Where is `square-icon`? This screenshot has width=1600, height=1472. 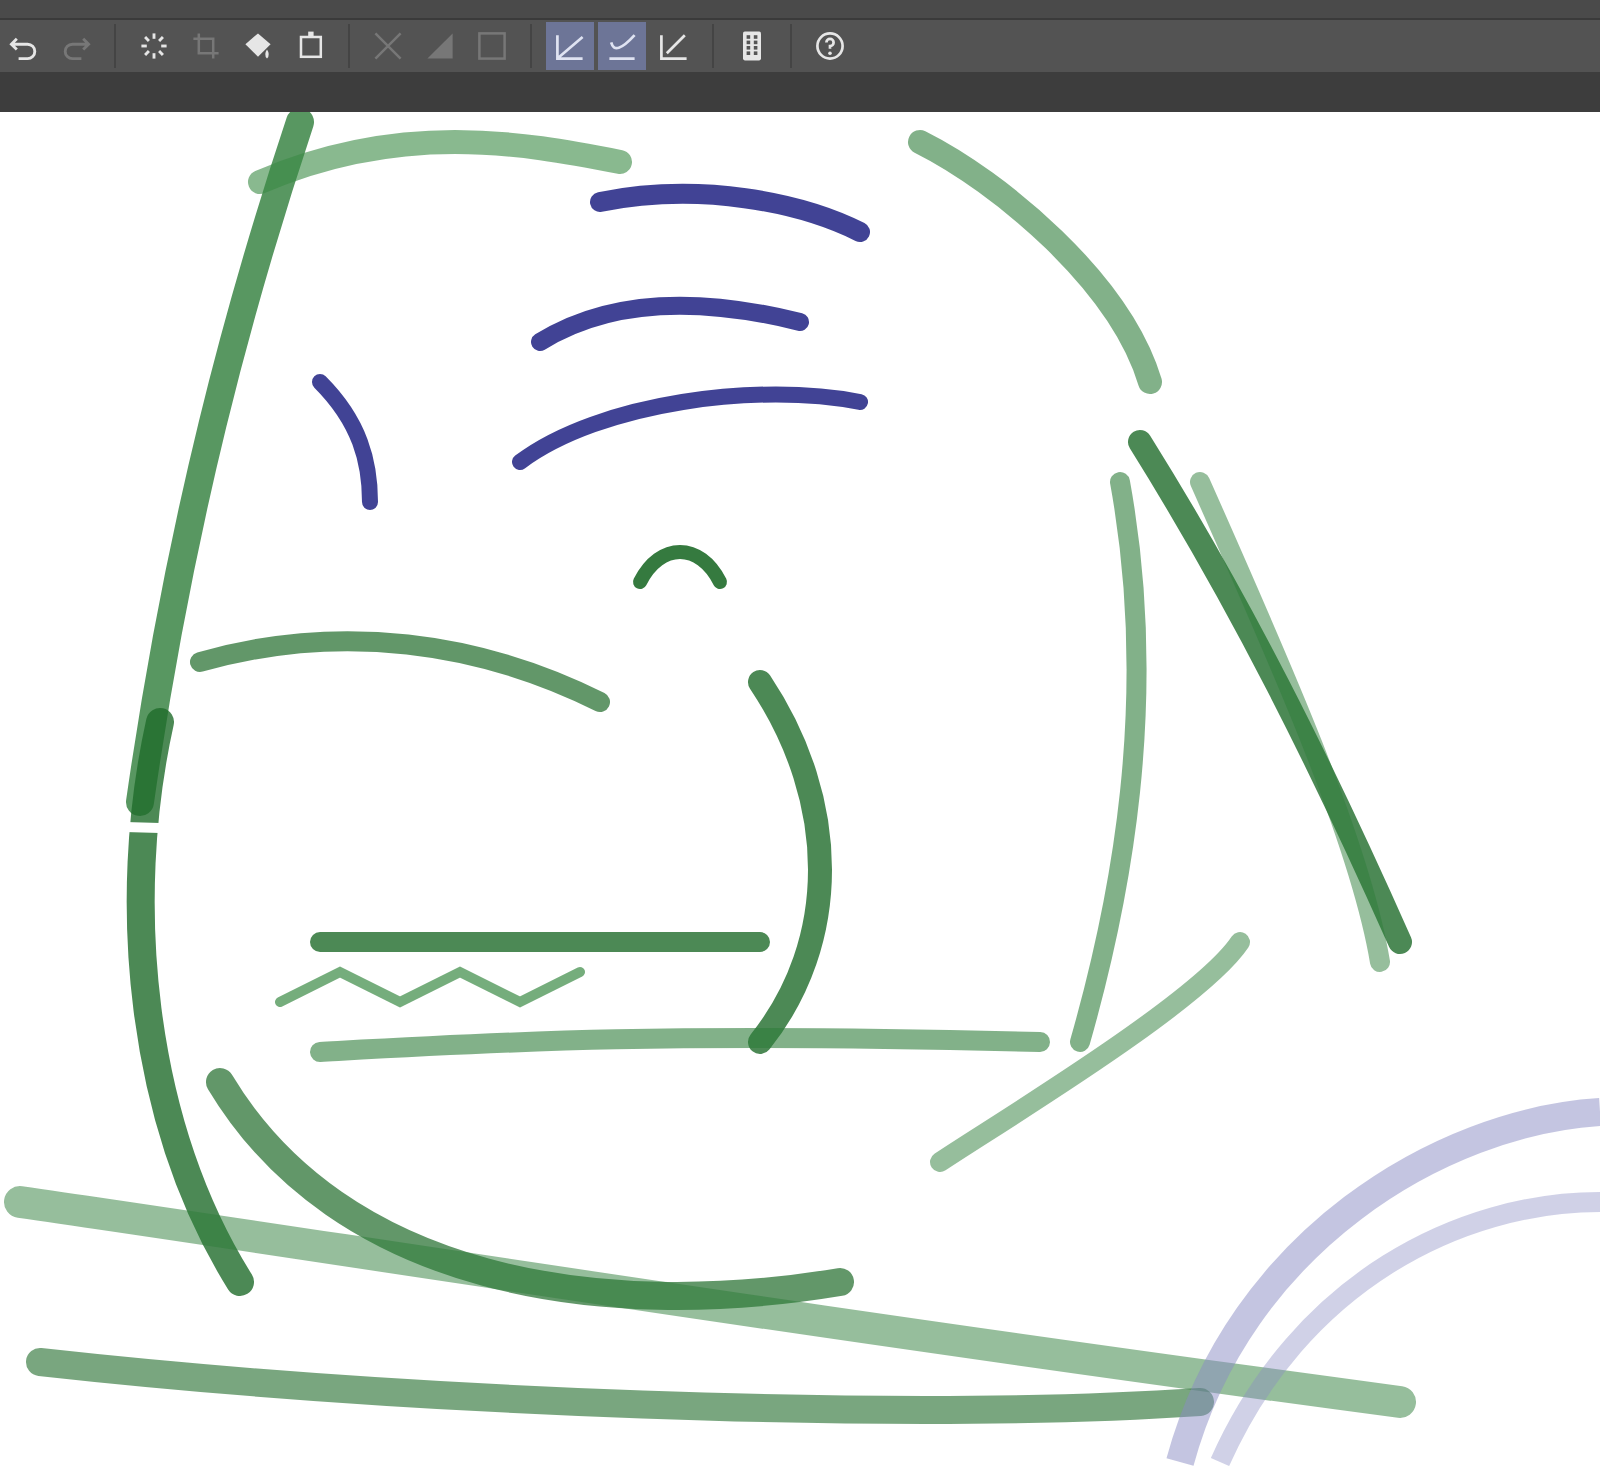 square-icon is located at coordinates (492, 46).